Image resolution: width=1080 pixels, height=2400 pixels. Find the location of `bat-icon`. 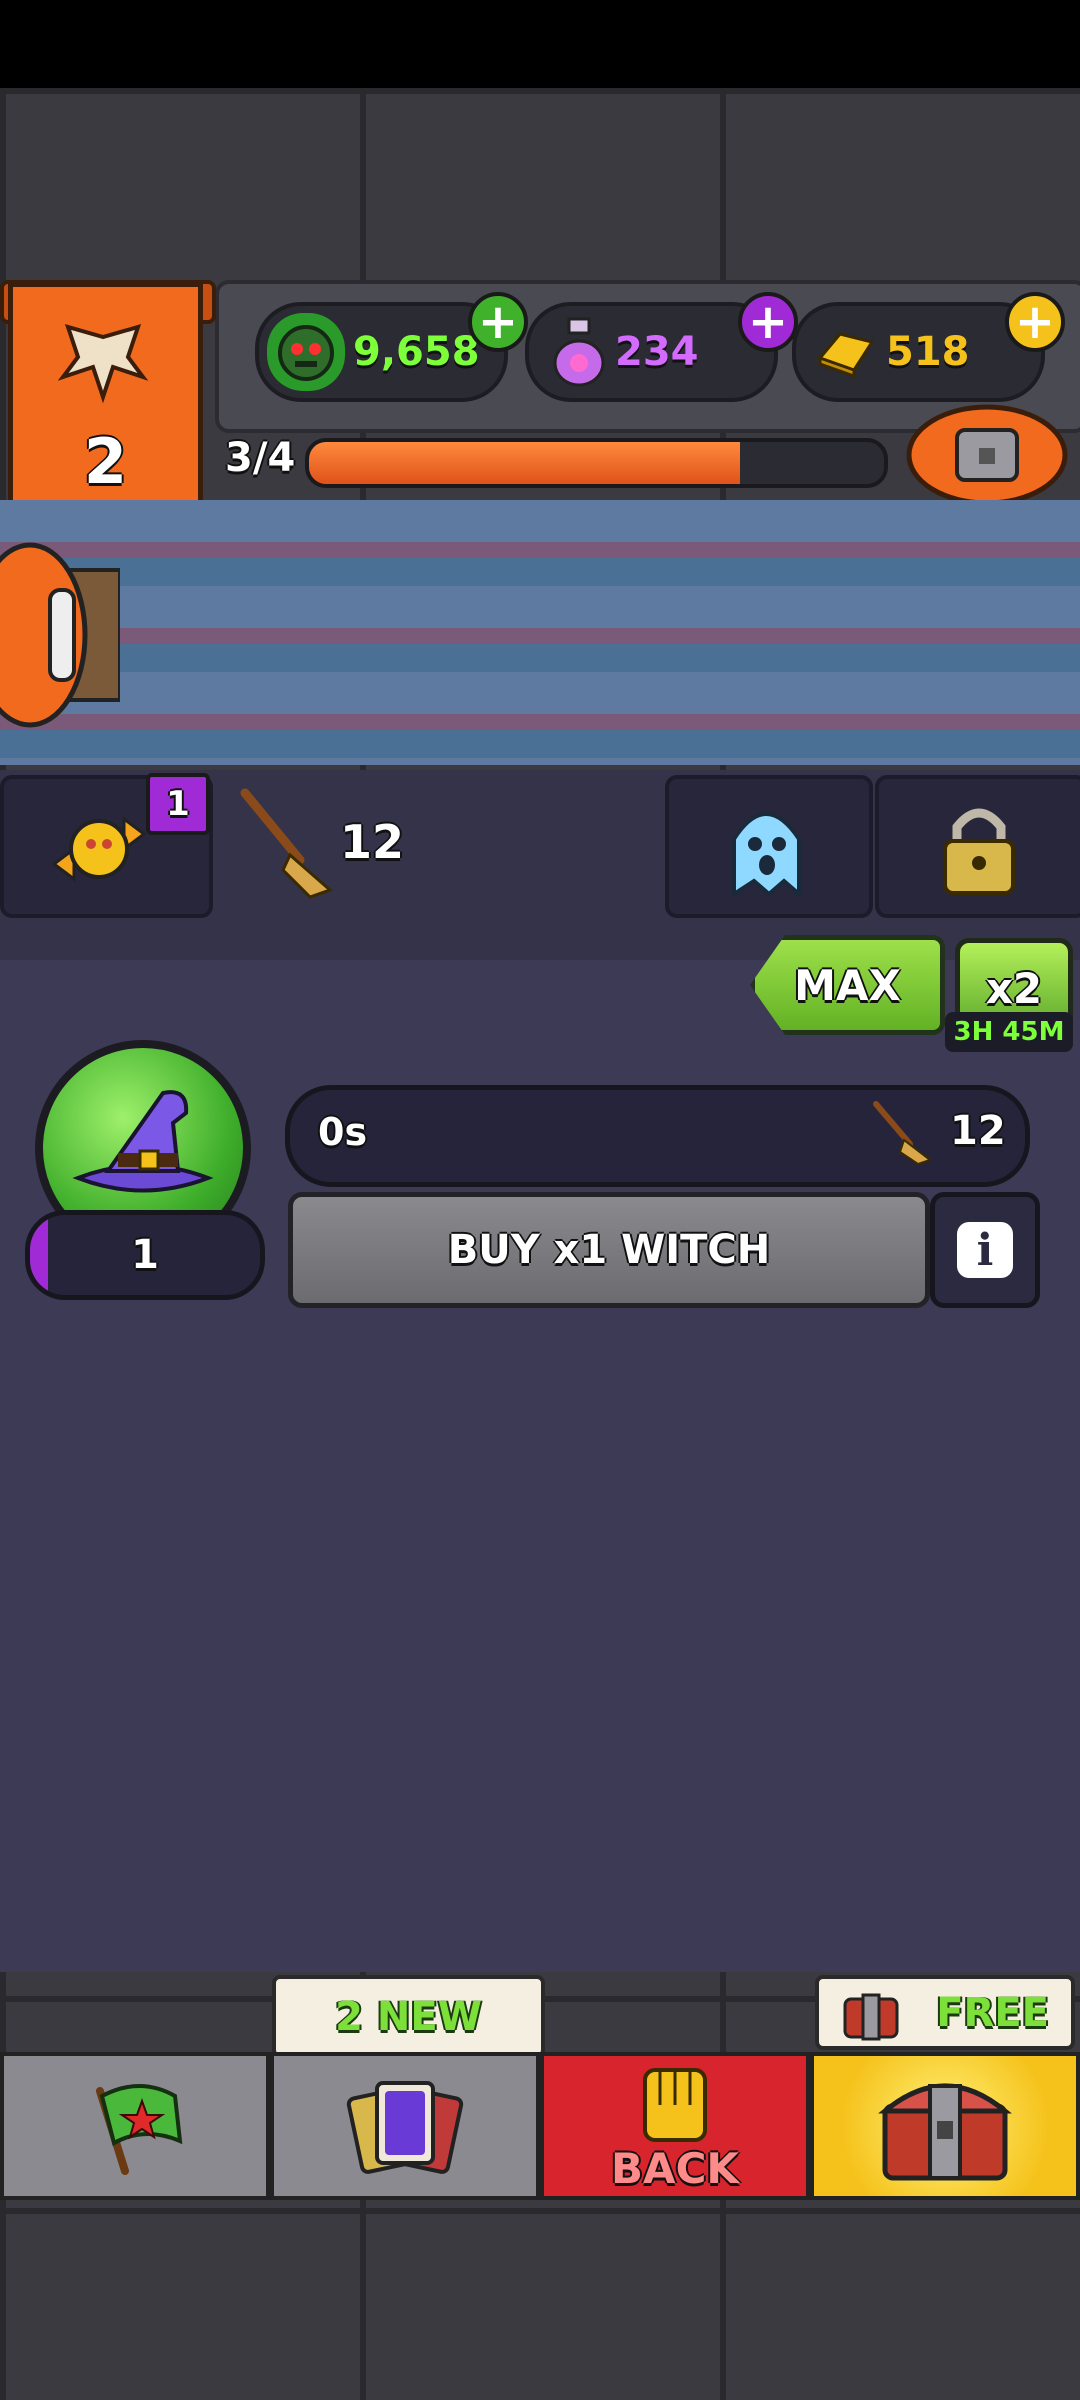

bat-icon is located at coordinates (103, 364).